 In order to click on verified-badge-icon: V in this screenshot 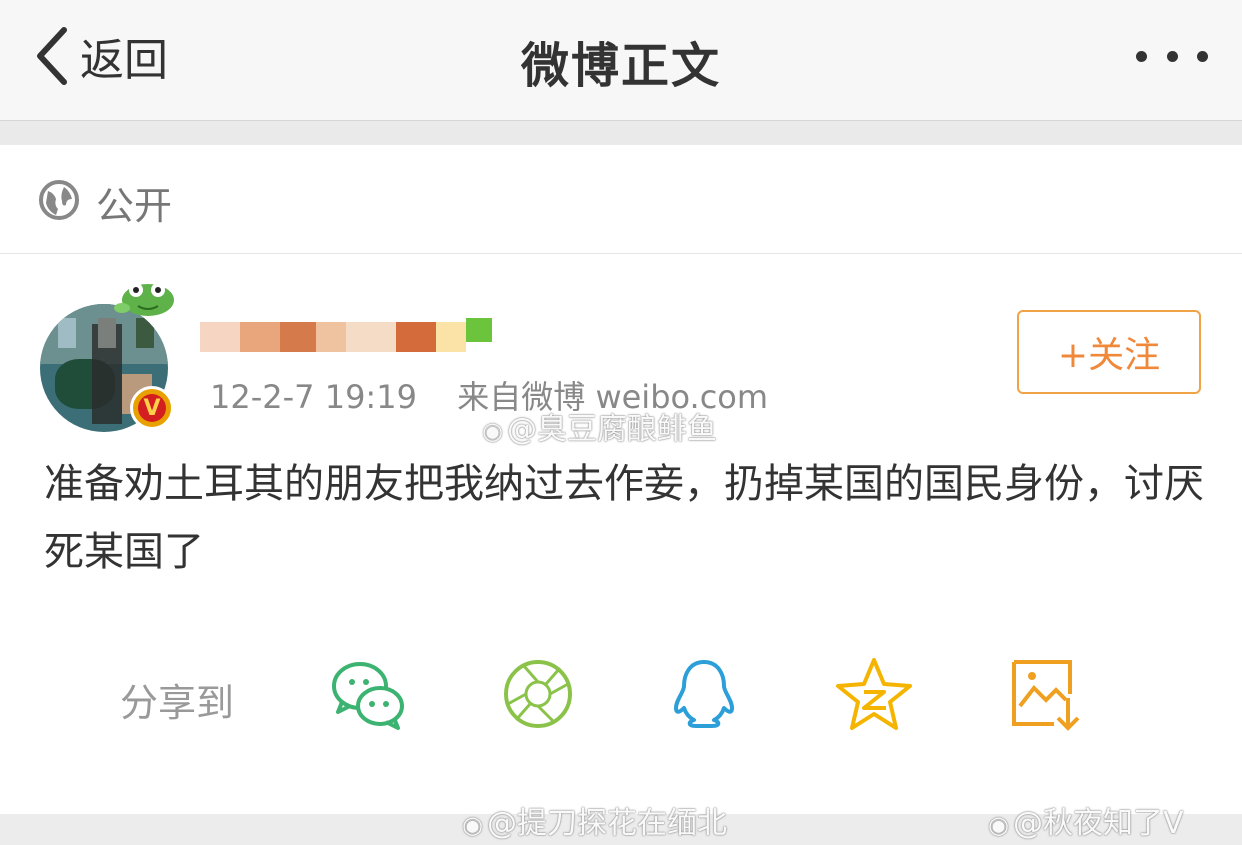, I will do `click(152, 408)`.